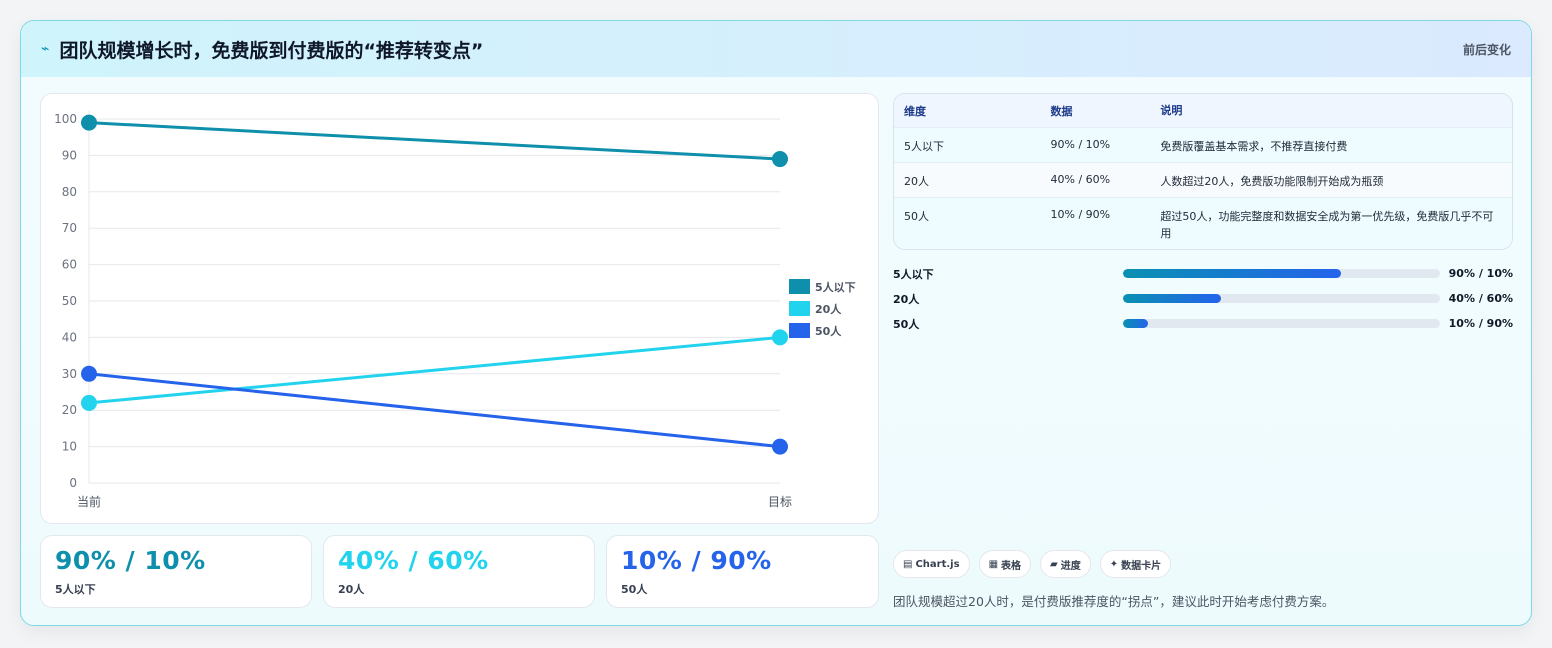 The width and height of the screenshot is (1552, 648). Describe the element at coordinates (993, 564) in the screenshot. I see `table-icon: ▦` at that location.